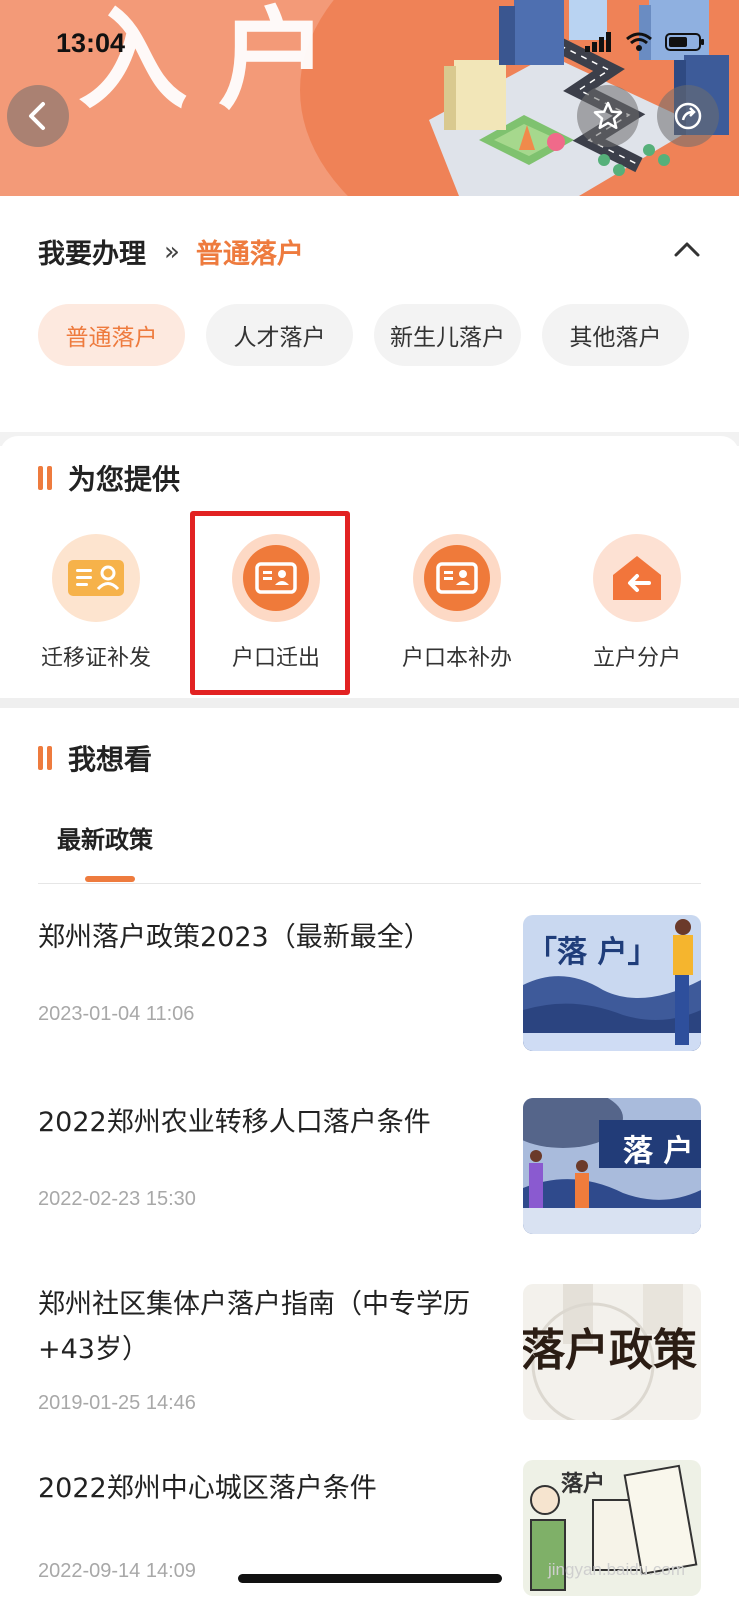  Describe the element at coordinates (456, 658) in the screenshot. I see `service-label: 户口本补办` at that location.